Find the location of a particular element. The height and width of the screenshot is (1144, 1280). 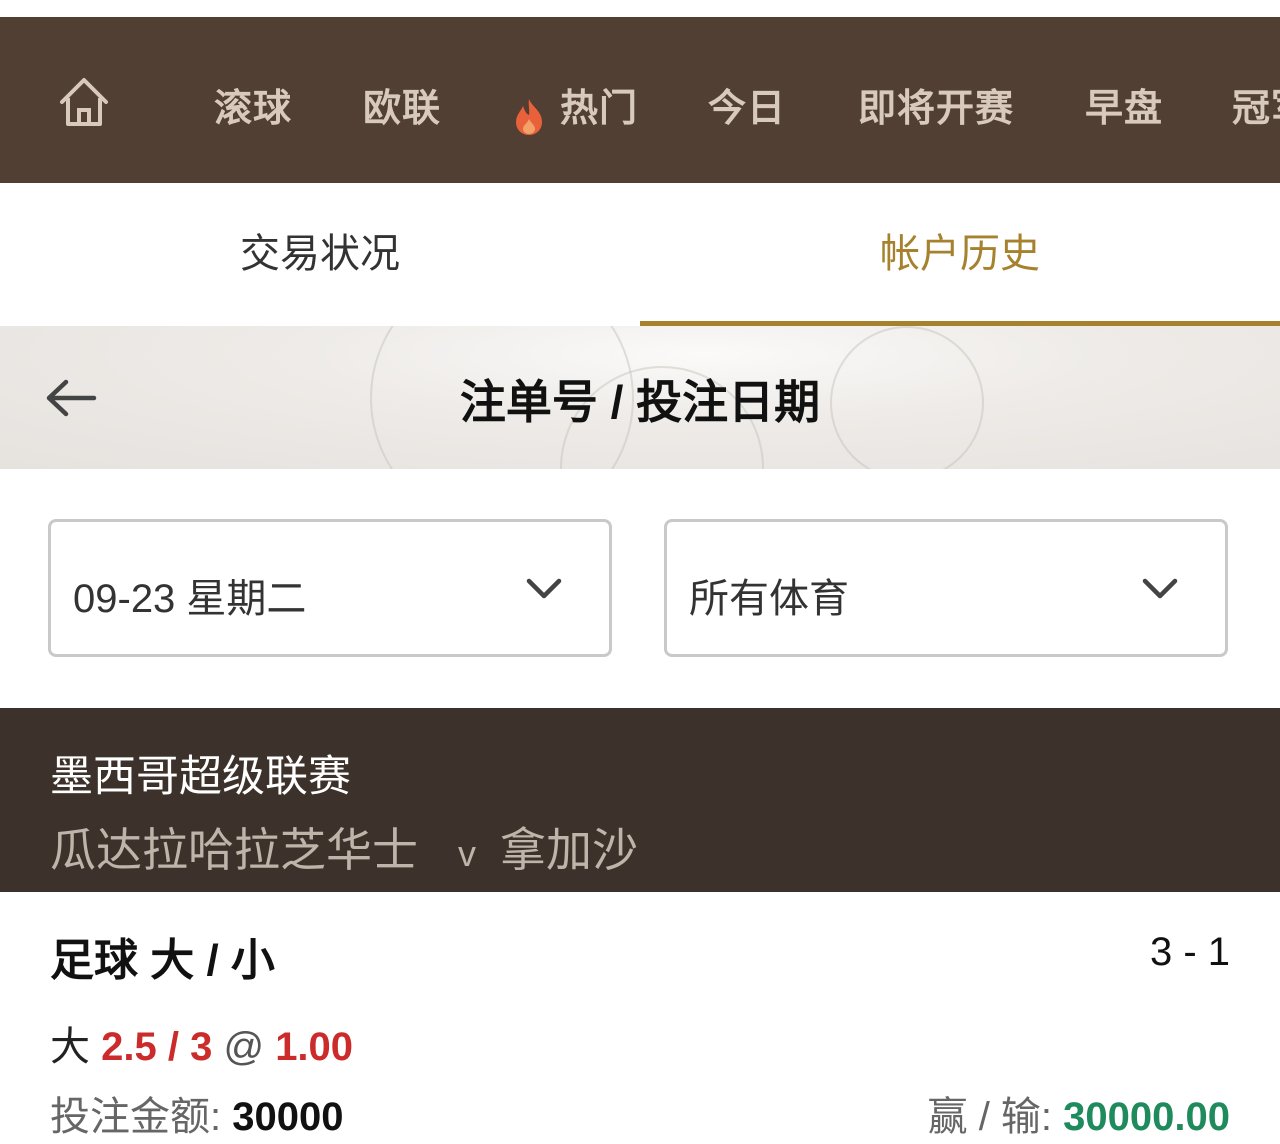

stake-amount: 投注金额: 30000 is located at coordinates (196, 1113).